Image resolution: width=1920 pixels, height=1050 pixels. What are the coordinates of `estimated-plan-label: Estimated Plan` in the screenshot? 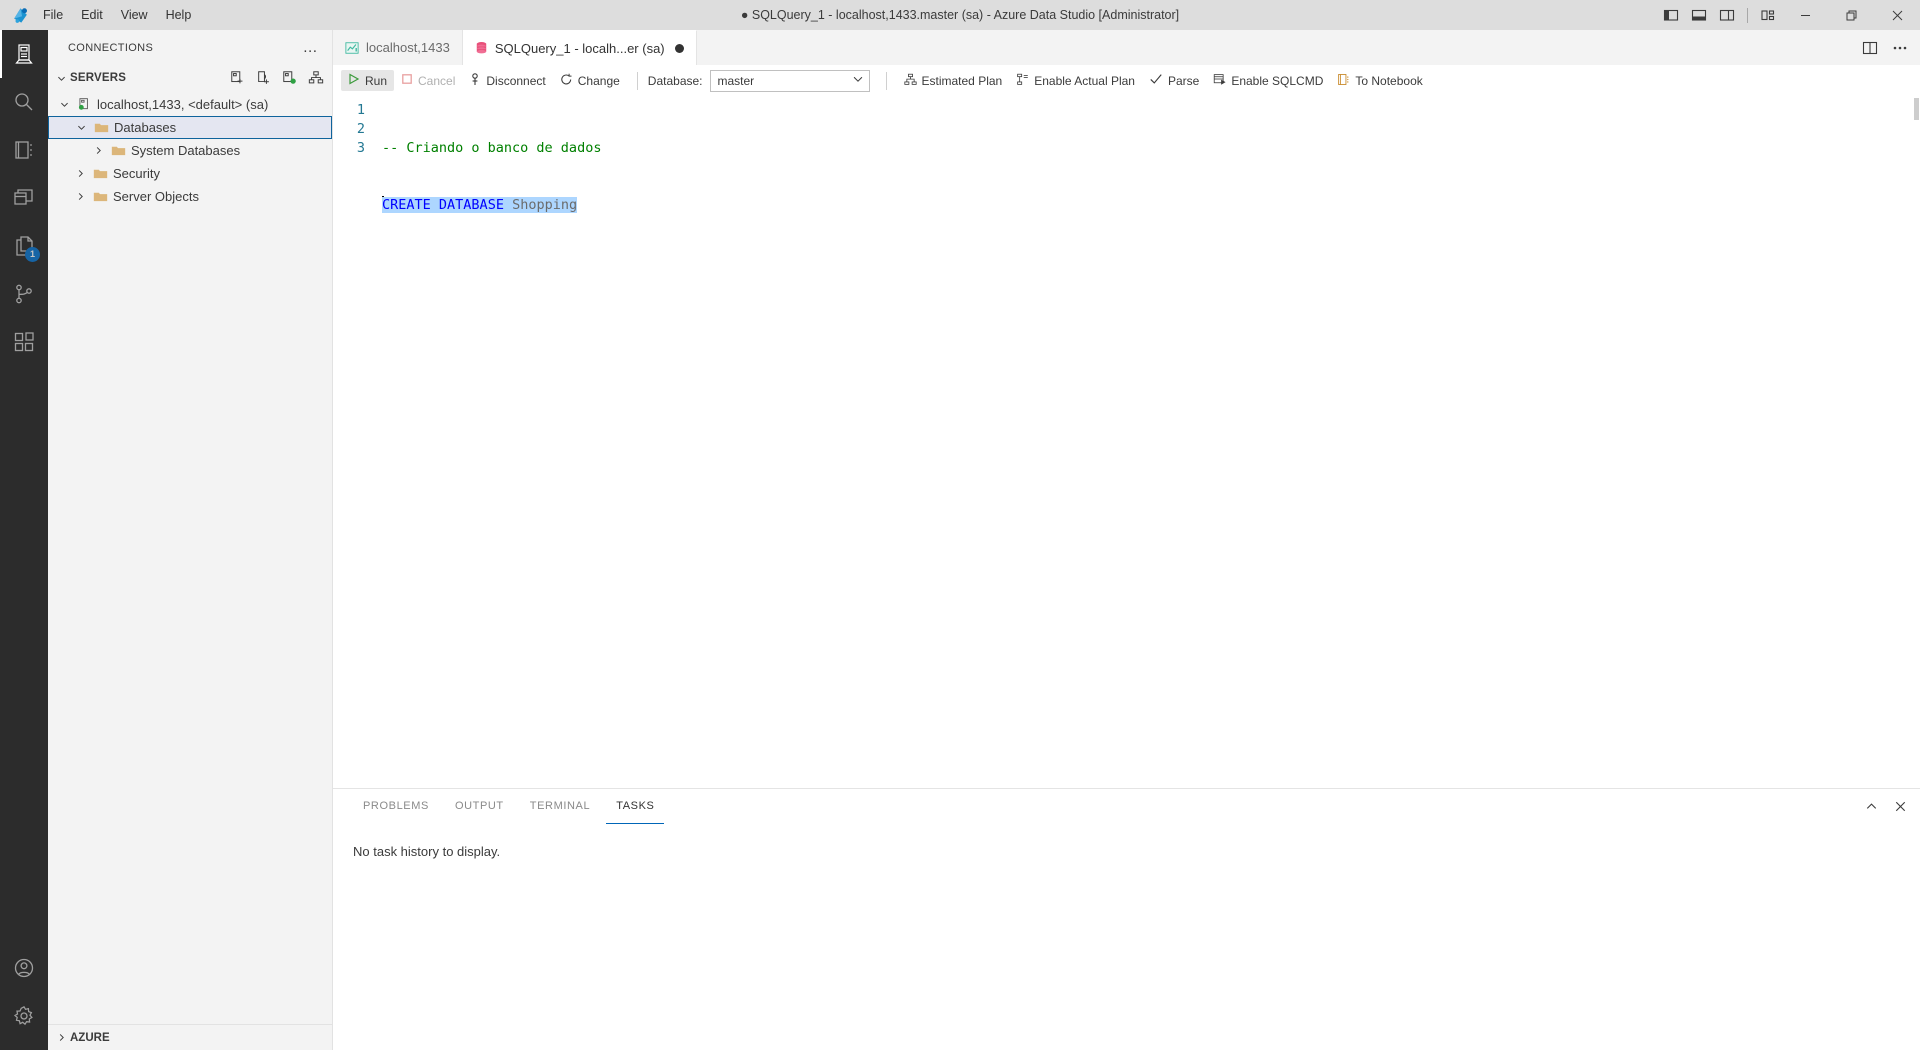 It's located at (962, 80).